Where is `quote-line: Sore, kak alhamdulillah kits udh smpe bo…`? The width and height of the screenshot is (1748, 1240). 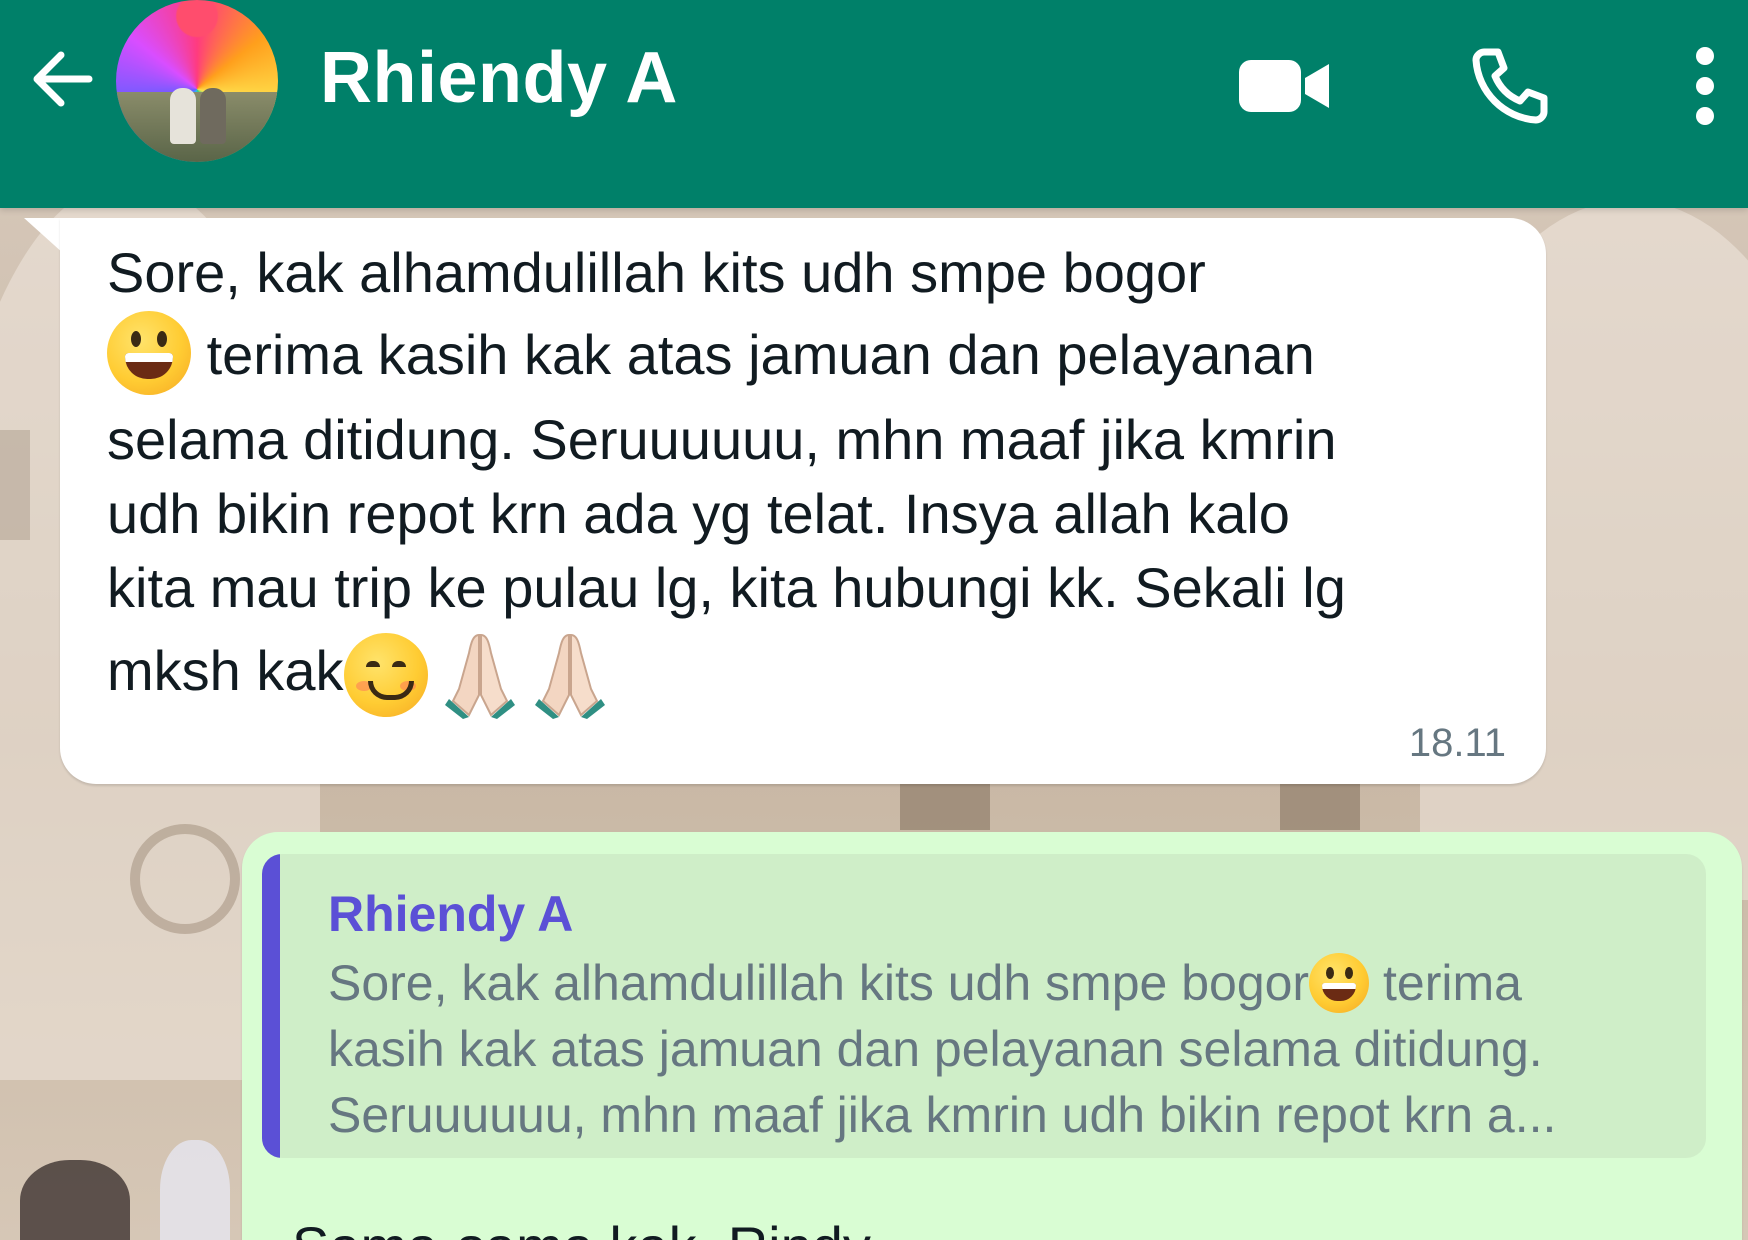 quote-line: Sore, kak alhamdulillah kits udh smpe bo… is located at coordinates (819, 983).